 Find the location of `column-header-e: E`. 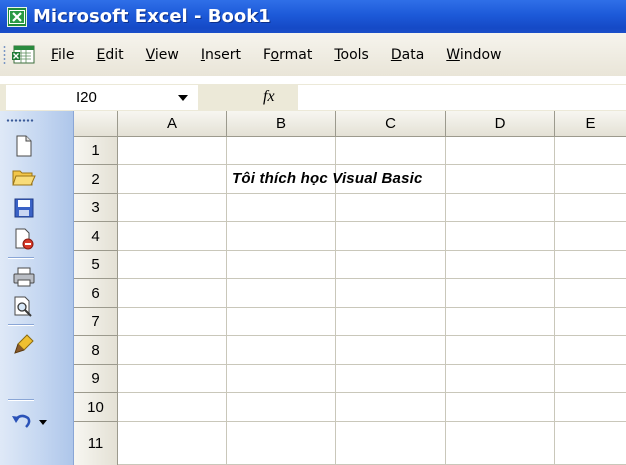

column-header-e: E is located at coordinates (590, 124).